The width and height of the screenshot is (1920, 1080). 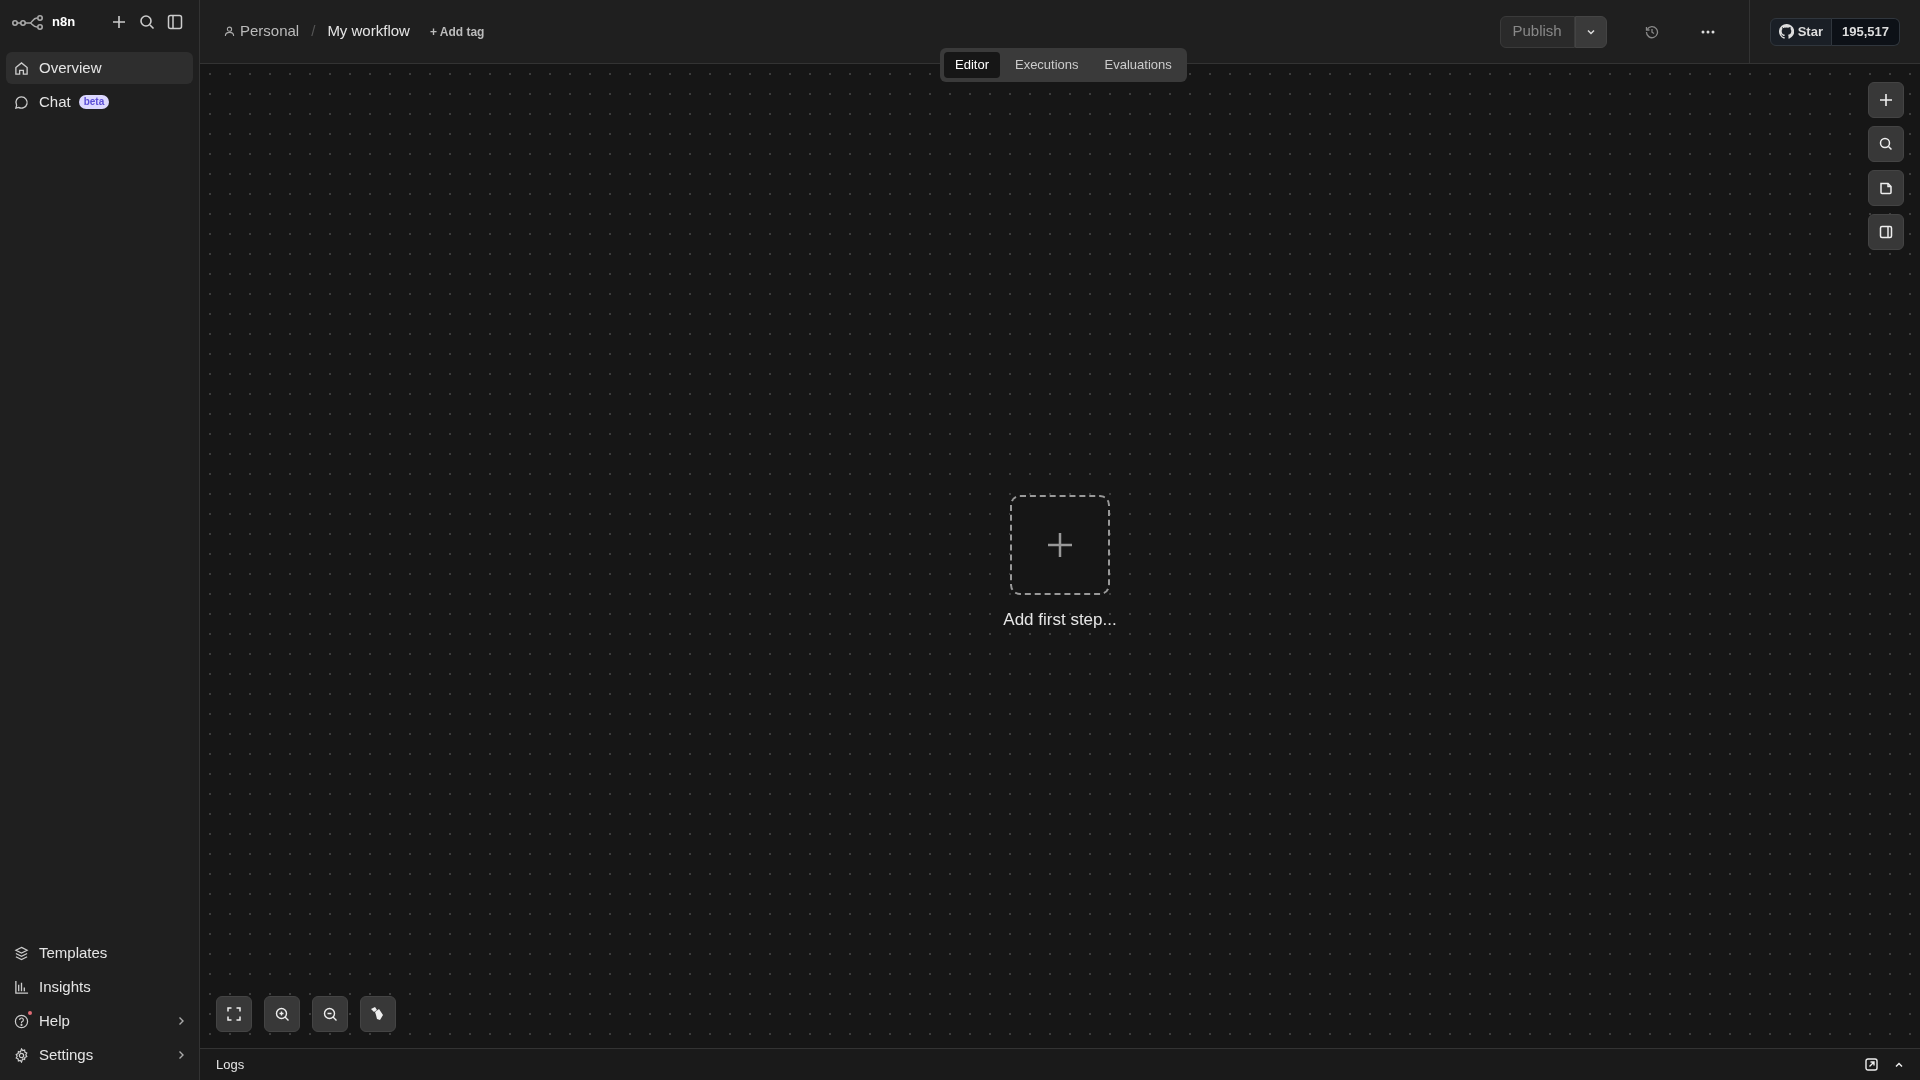 I want to click on search-button, so click(x=1886, y=144).